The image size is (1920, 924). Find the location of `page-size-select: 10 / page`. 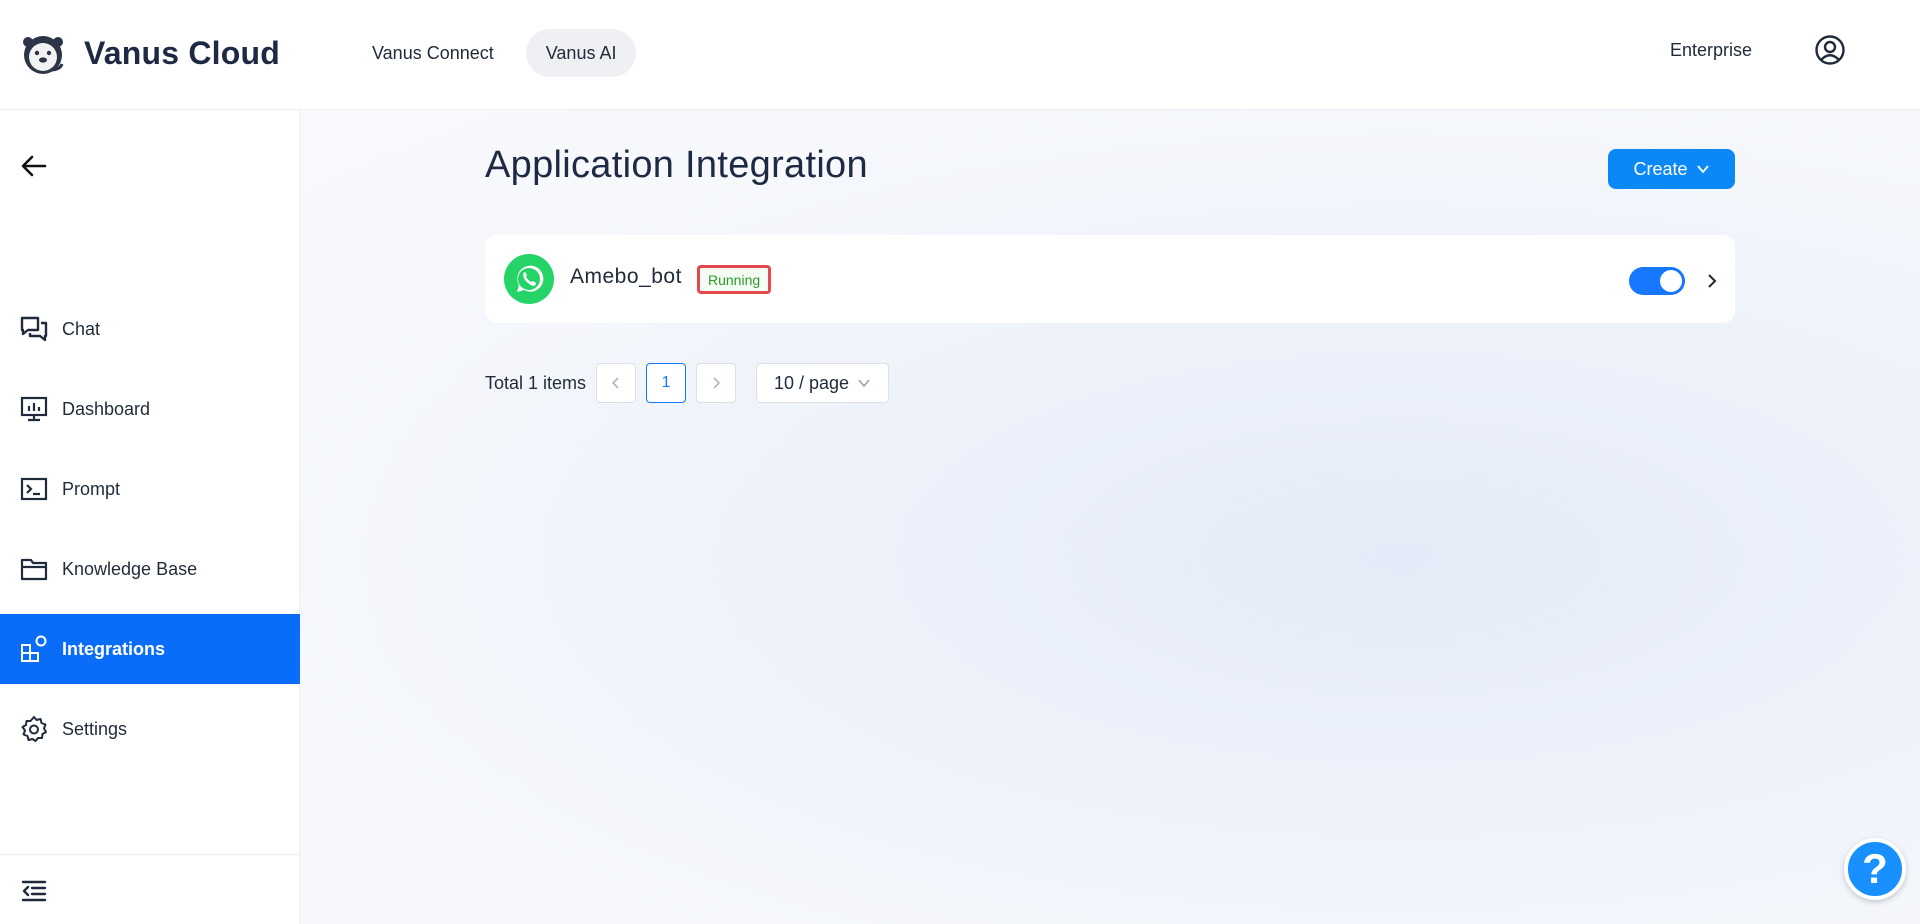

page-size-select: 10 / page is located at coordinates (823, 383).